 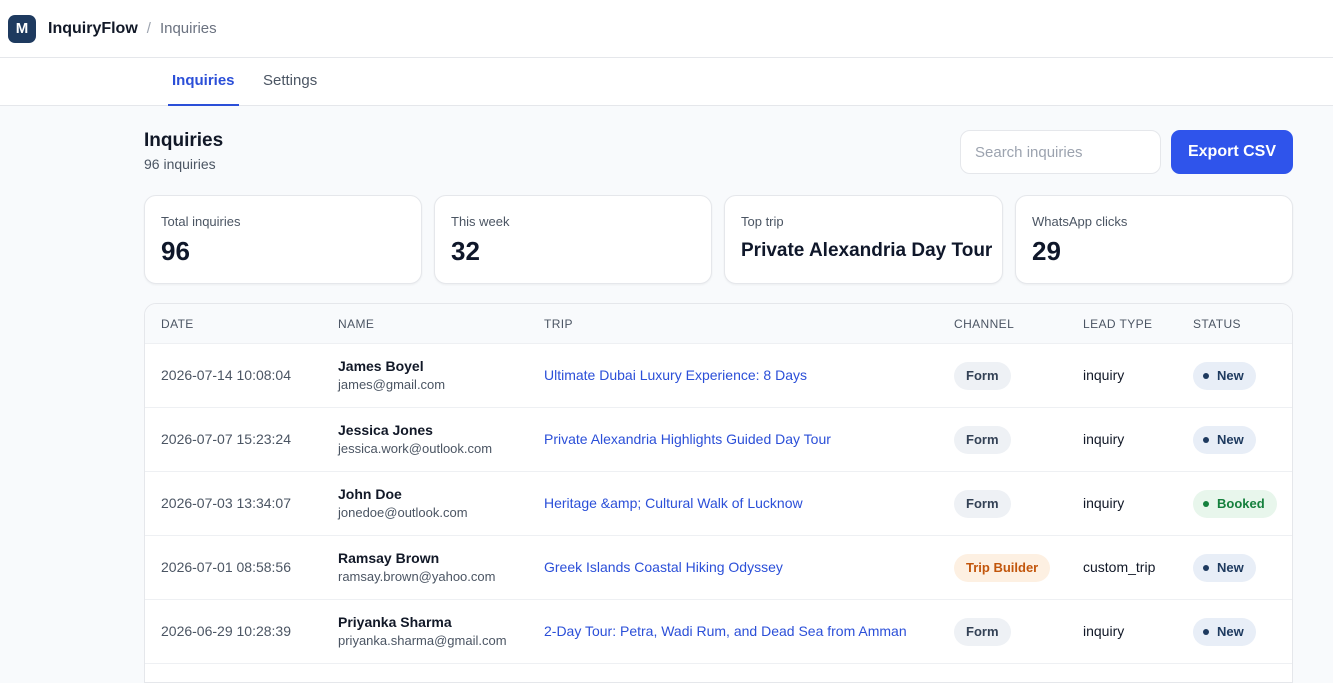 I want to click on row-email: jessica.work@outlook.com, so click(x=415, y=448).